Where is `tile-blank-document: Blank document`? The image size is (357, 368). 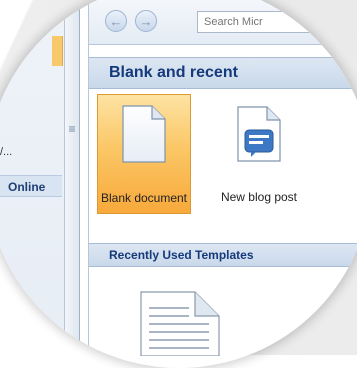 tile-blank-document: Blank document is located at coordinates (144, 154).